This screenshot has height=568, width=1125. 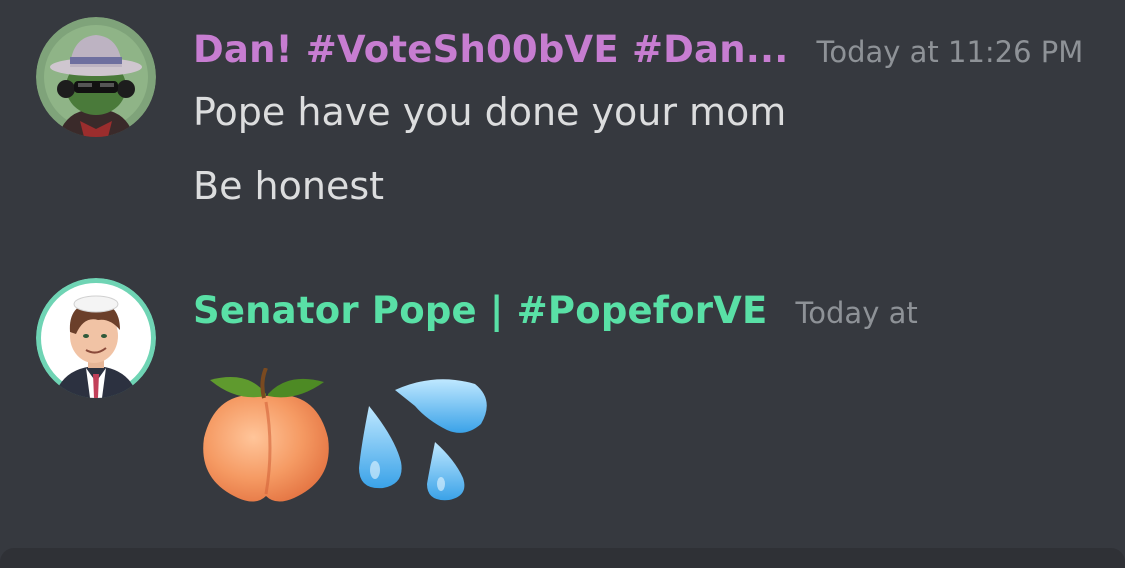 What do you see at coordinates (562, 558) in the screenshot?
I see `message-composer` at bounding box center [562, 558].